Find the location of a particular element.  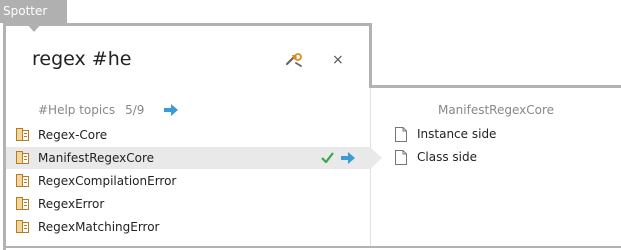

preview-item-label: Instance side is located at coordinates (457, 134).